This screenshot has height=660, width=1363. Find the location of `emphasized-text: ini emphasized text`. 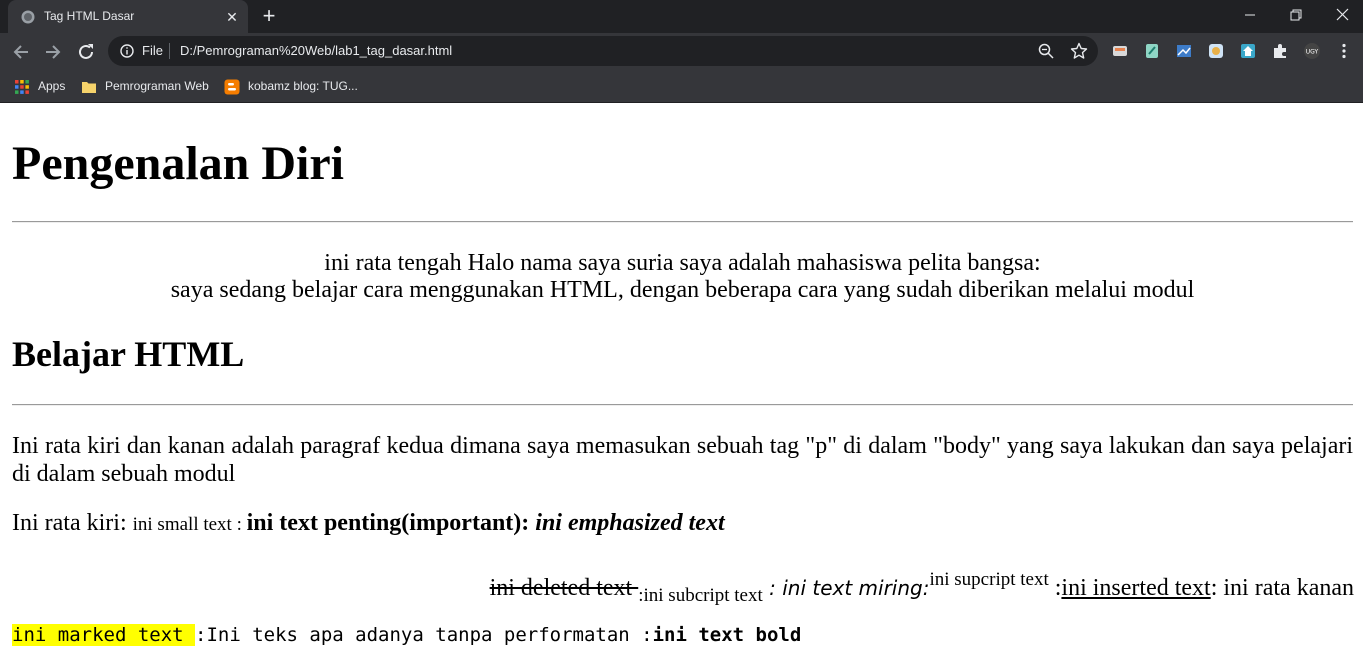

emphasized-text: ini emphasized text is located at coordinates (630, 523).